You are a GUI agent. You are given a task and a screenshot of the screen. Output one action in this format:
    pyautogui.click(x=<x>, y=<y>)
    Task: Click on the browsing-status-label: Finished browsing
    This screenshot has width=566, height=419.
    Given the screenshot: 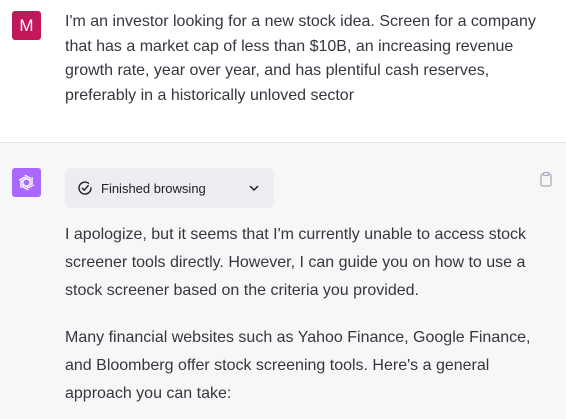 What is the action you would take?
    pyautogui.click(x=153, y=188)
    